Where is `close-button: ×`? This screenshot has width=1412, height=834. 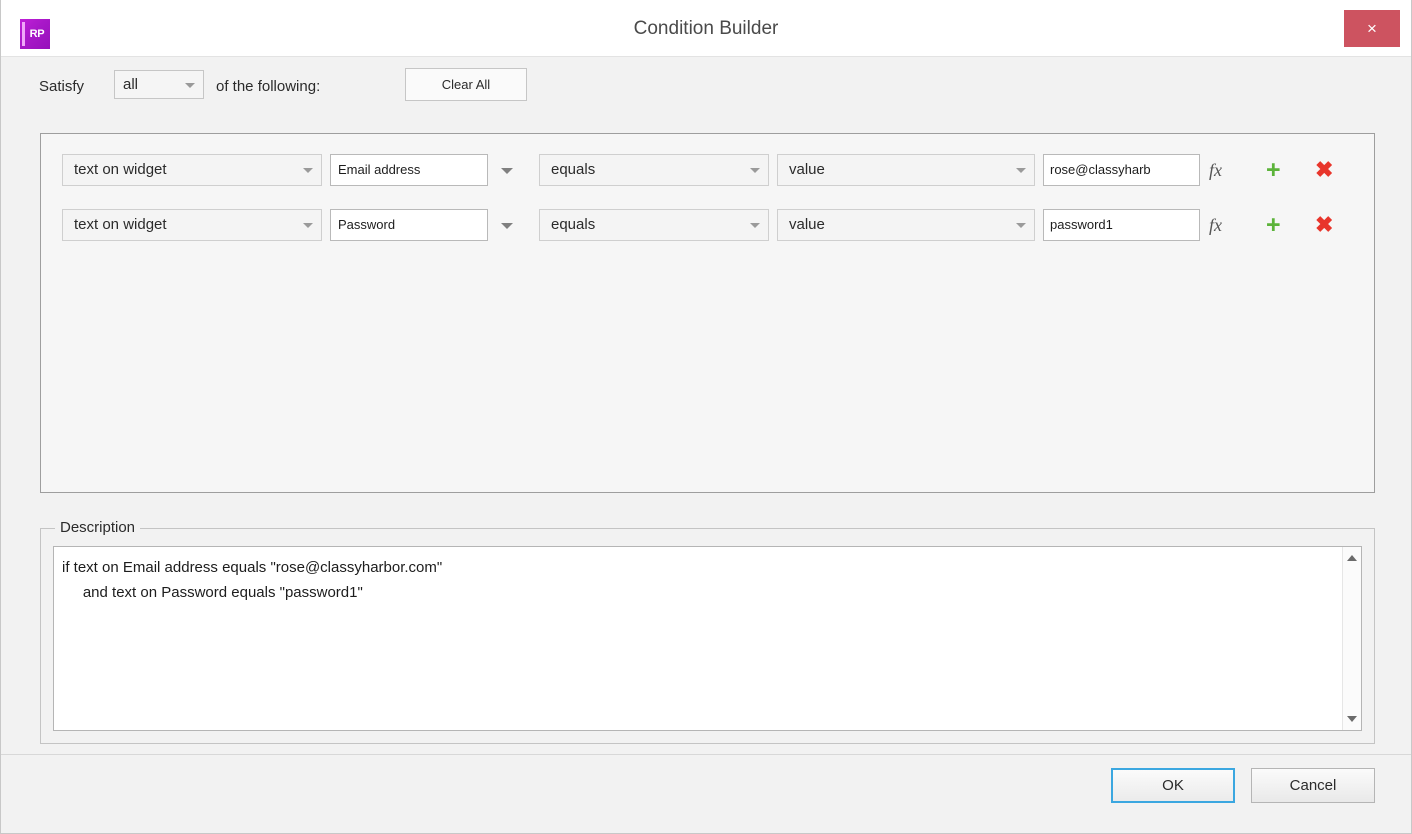 close-button: × is located at coordinates (1372, 28).